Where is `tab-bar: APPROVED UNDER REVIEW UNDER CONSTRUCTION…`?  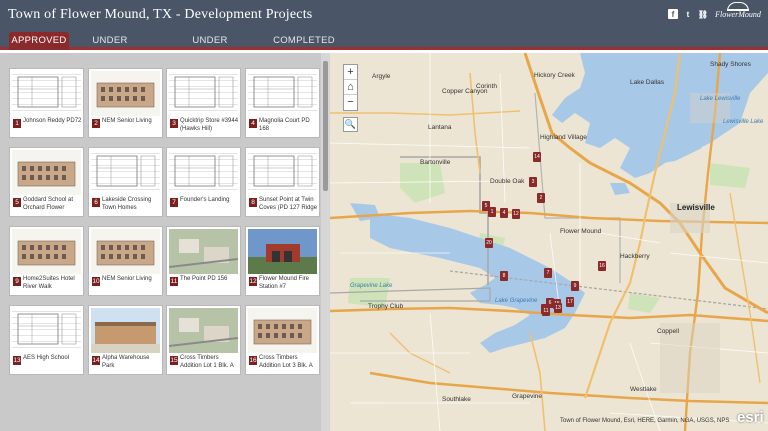 tab-bar: APPROVED UNDER REVIEW UNDER CONSTRUCTION… is located at coordinates (384, 46).